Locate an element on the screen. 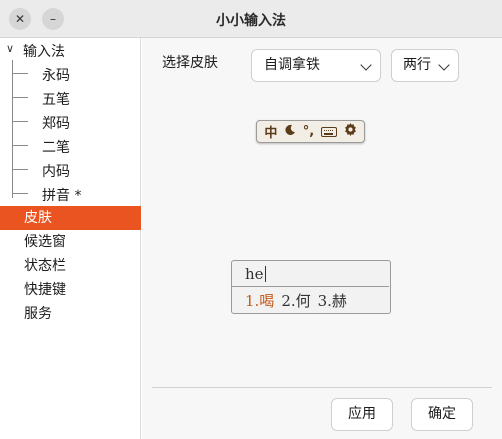  sidebar-item-label: 内码 is located at coordinates (56, 172).